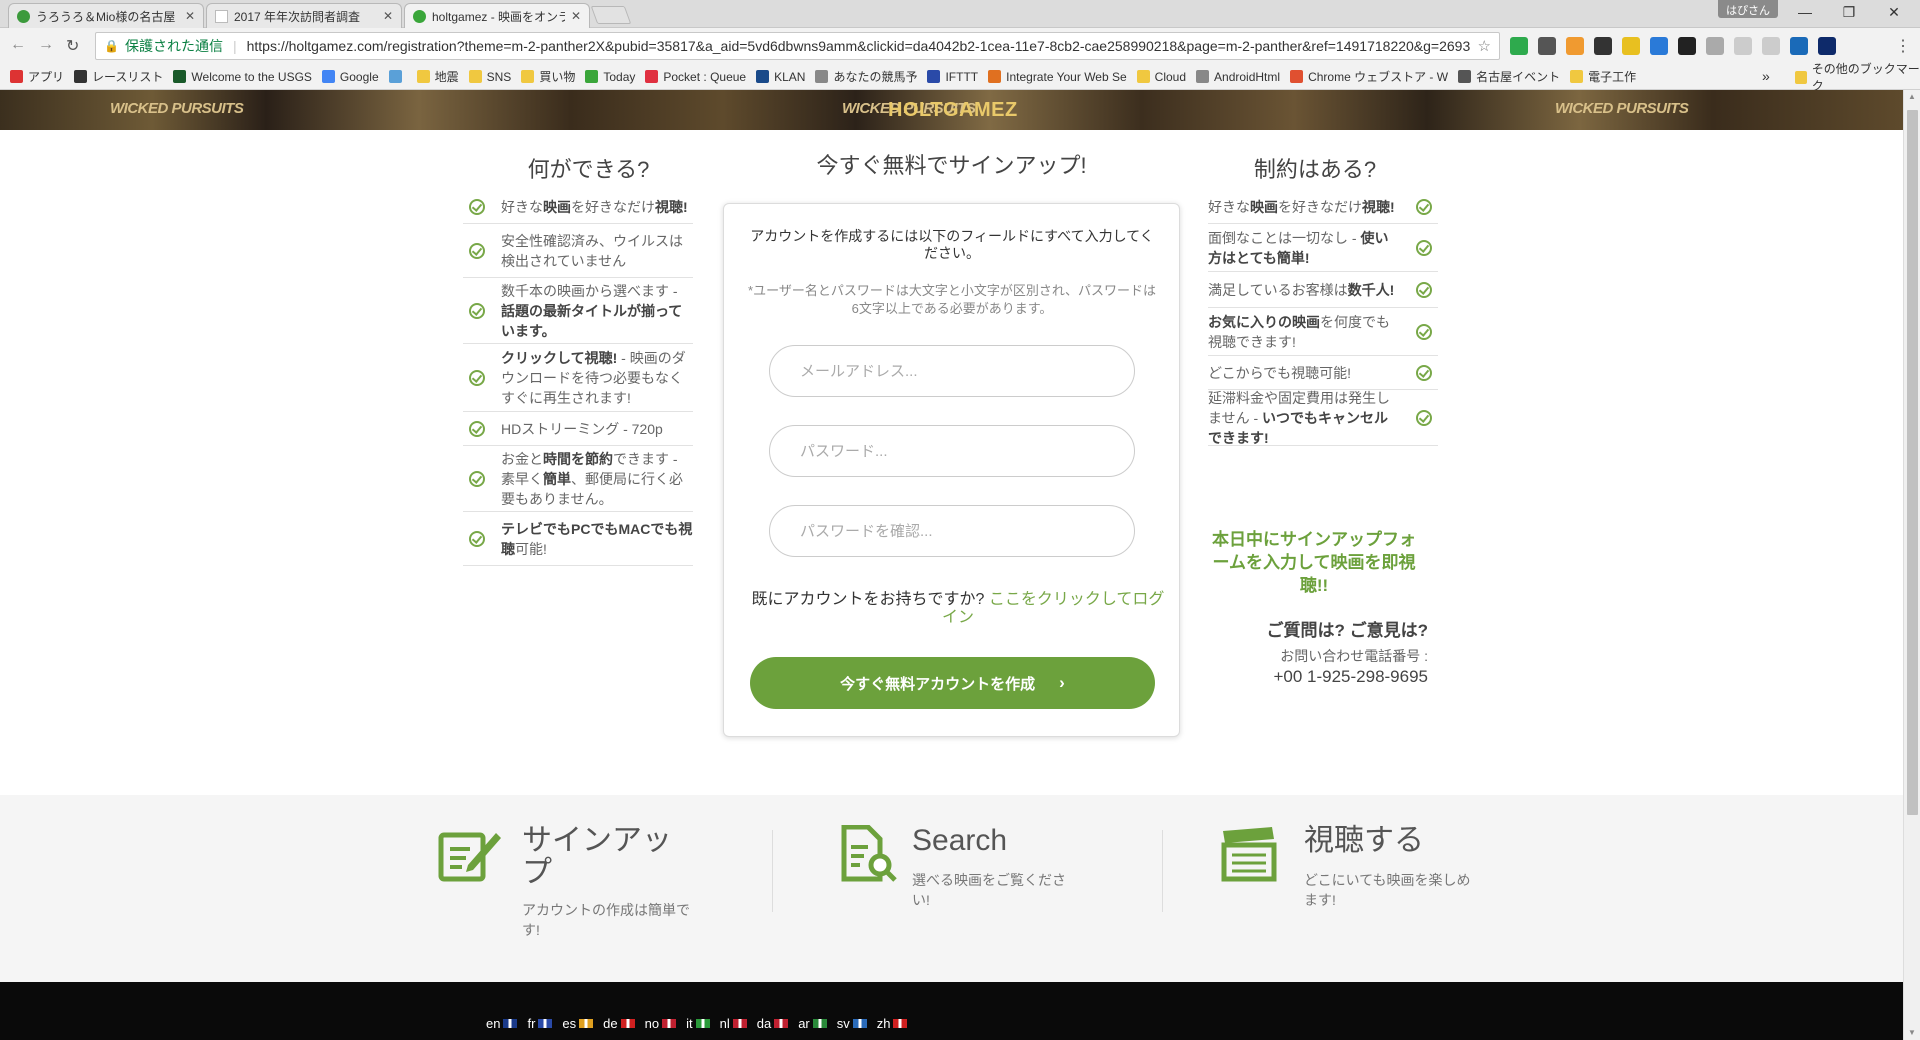 This screenshot has width=1920, height=1040. I want to click on bookmark-item: レースリスト, so click(118, 76).